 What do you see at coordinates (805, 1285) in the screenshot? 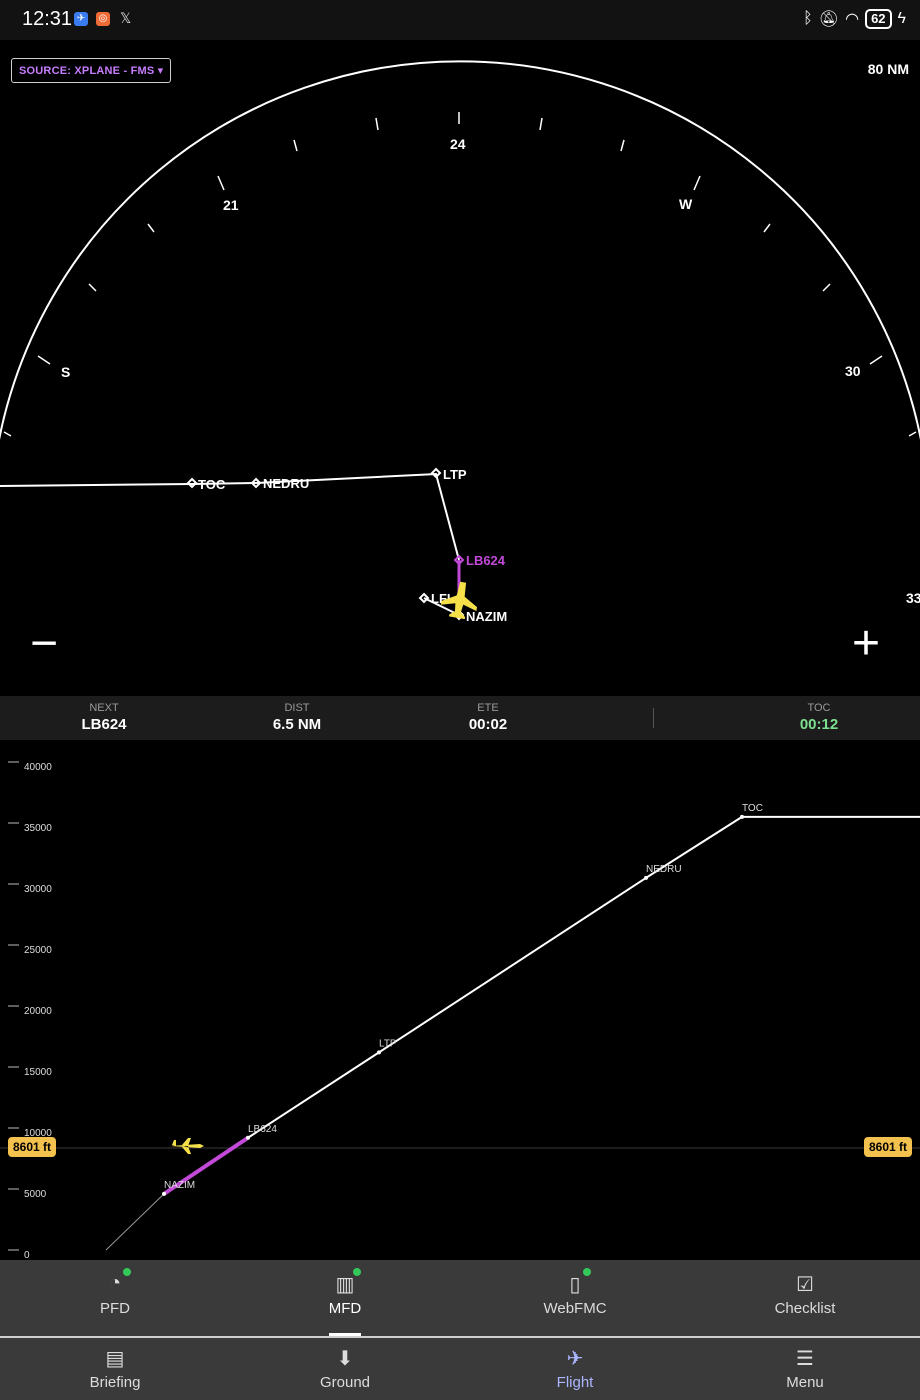
I see `checklist-icon: ☑` at bounding box center [805, 1285].